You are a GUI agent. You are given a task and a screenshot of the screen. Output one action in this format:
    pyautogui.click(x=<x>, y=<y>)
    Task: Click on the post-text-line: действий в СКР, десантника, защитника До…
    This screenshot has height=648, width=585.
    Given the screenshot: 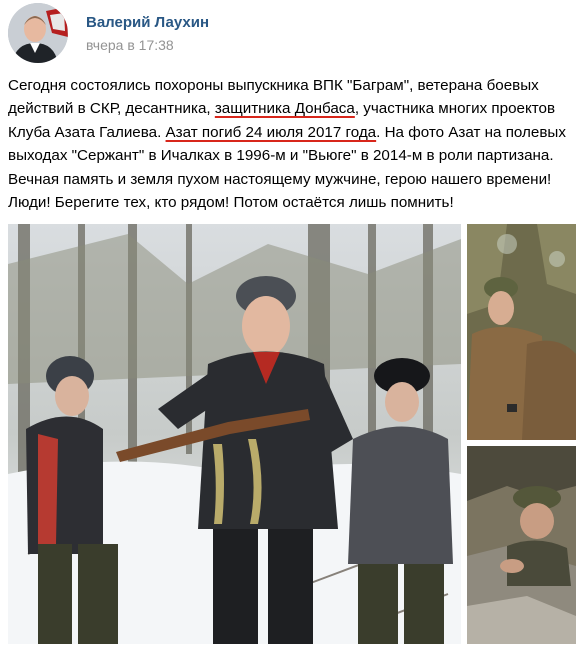 What is the action you would take?
    pyautogui.click(x=293, y=108)
    